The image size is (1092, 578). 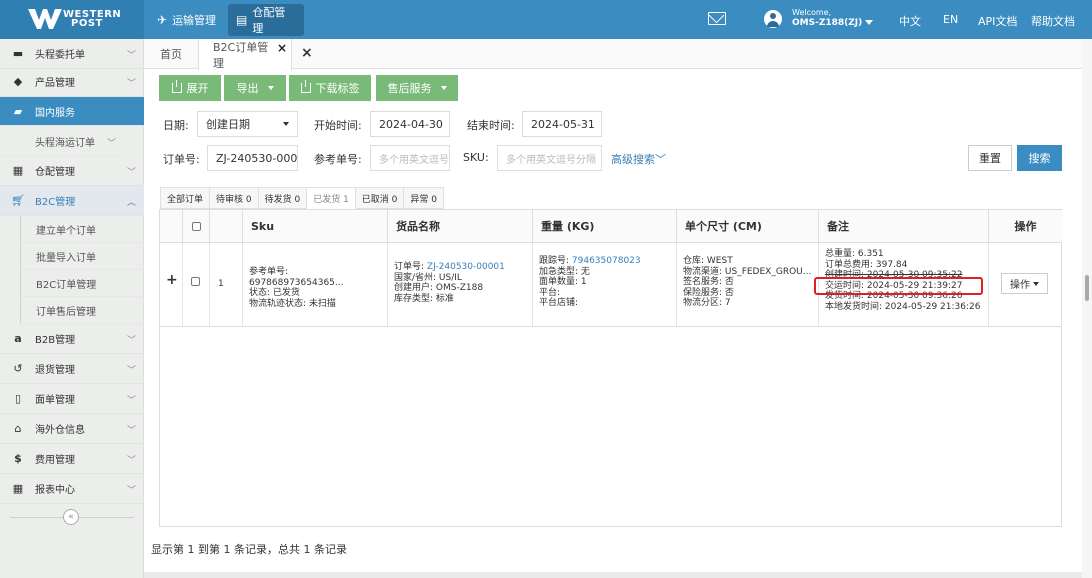 I want to click on sidebar-item-label: 费用管理, so click(x=55, y=460).